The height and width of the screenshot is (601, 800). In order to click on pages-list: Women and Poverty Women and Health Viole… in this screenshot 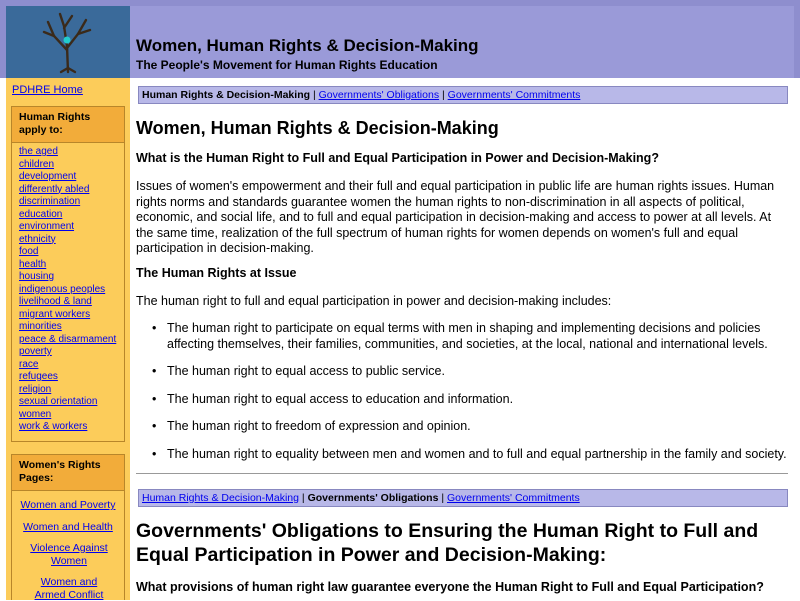, I will do `click(68, 546)`.